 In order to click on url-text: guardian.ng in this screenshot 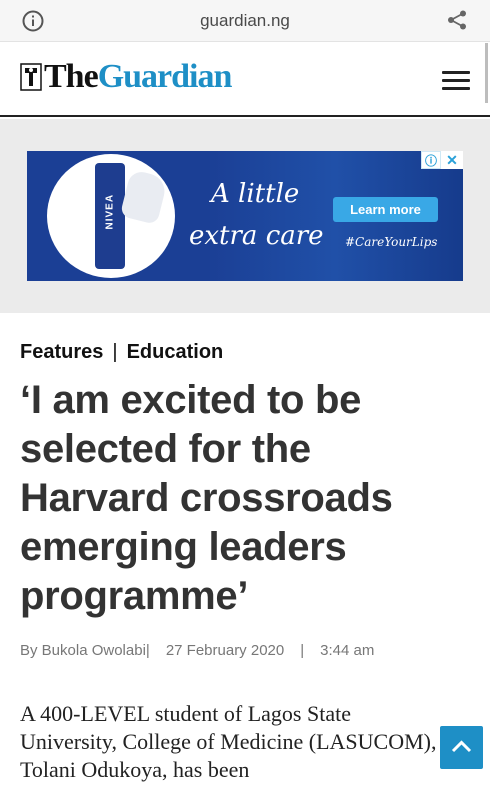, I will do `click(245, 21)`.